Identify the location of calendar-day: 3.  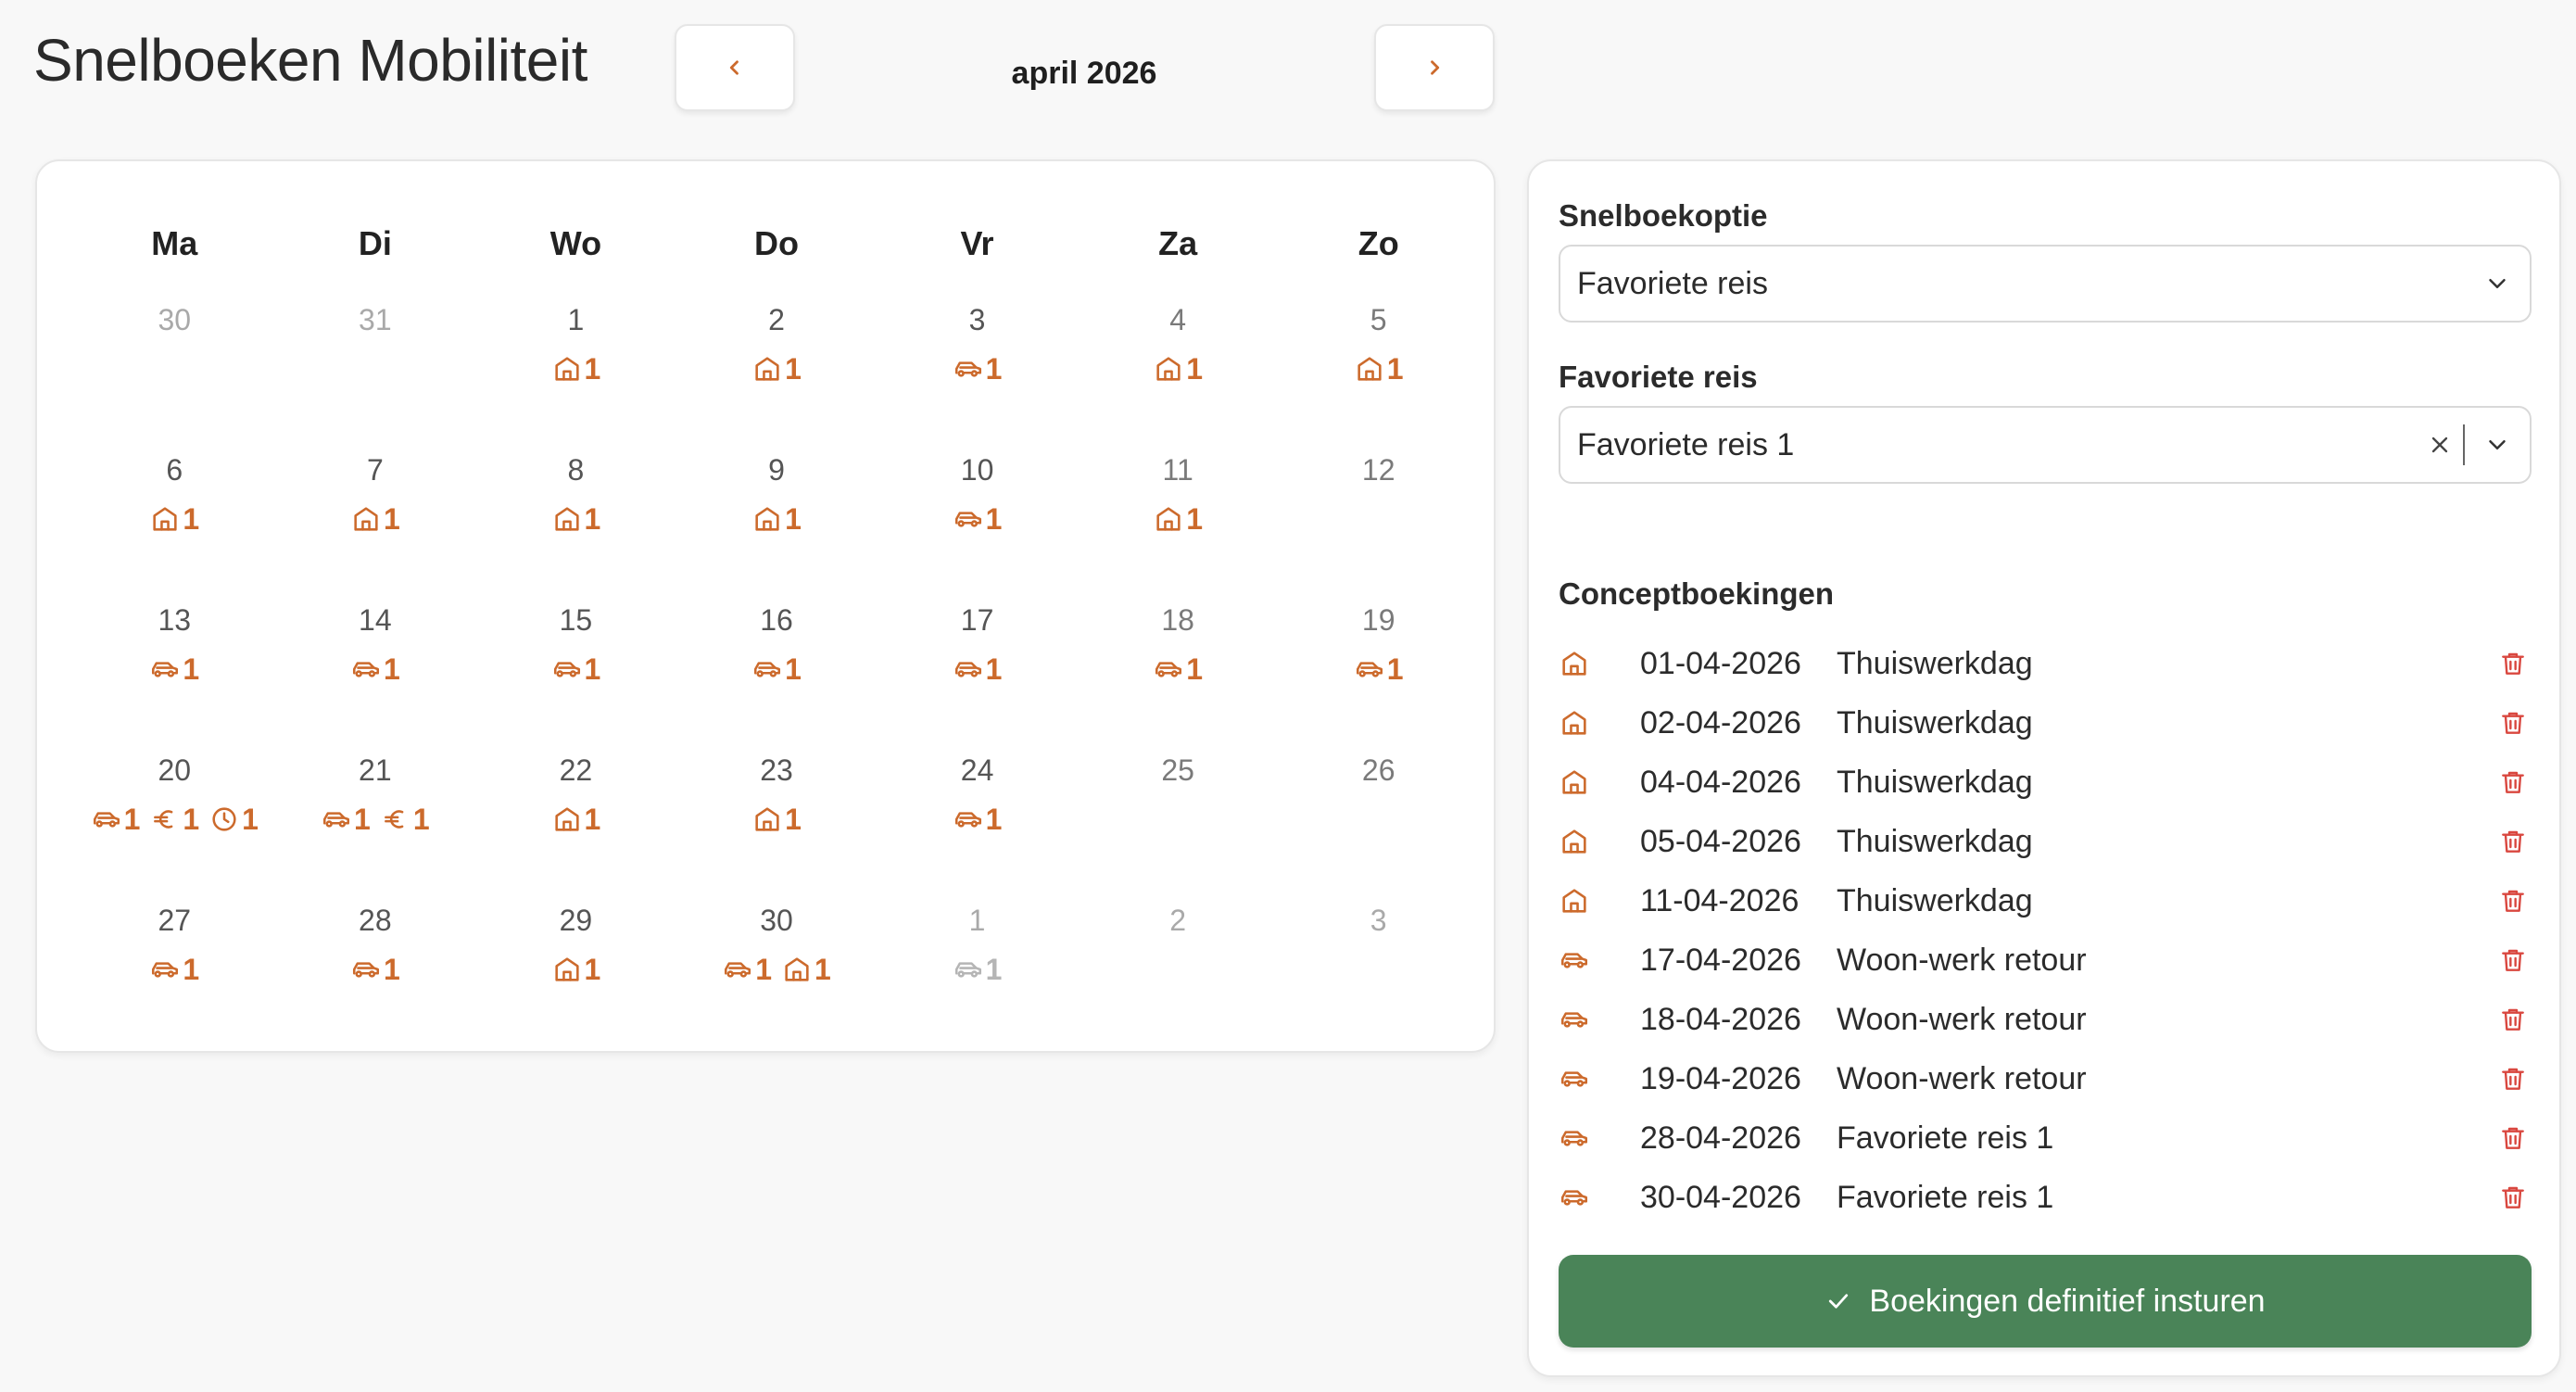
(1378, 974).